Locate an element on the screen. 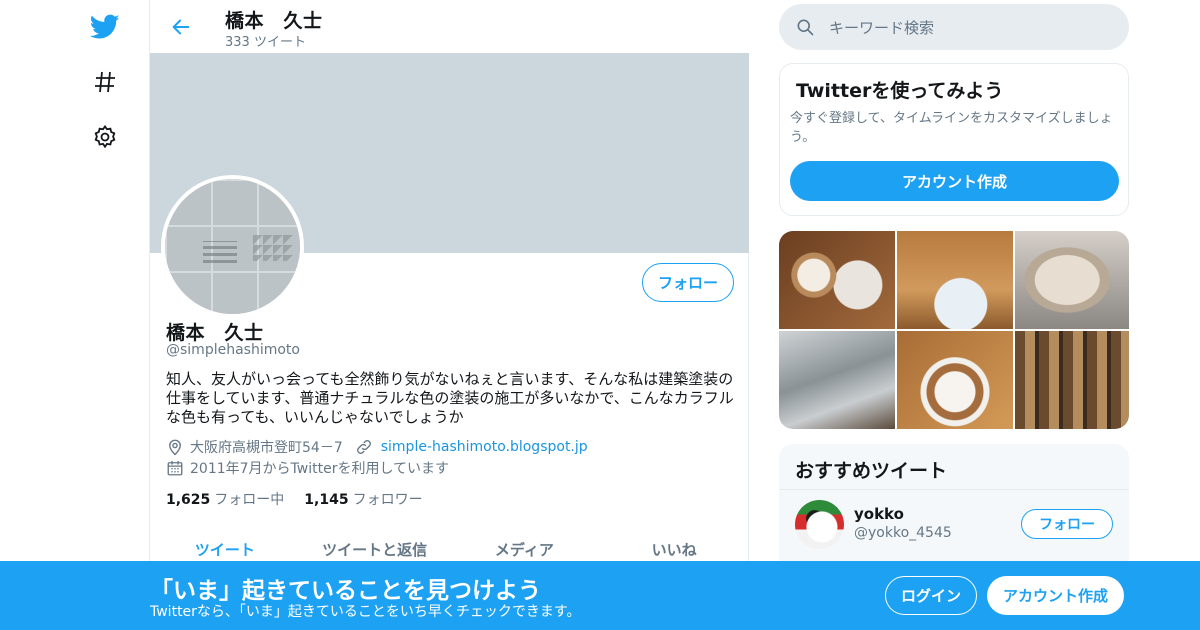  search-icon is located at coordinates (805, 27).